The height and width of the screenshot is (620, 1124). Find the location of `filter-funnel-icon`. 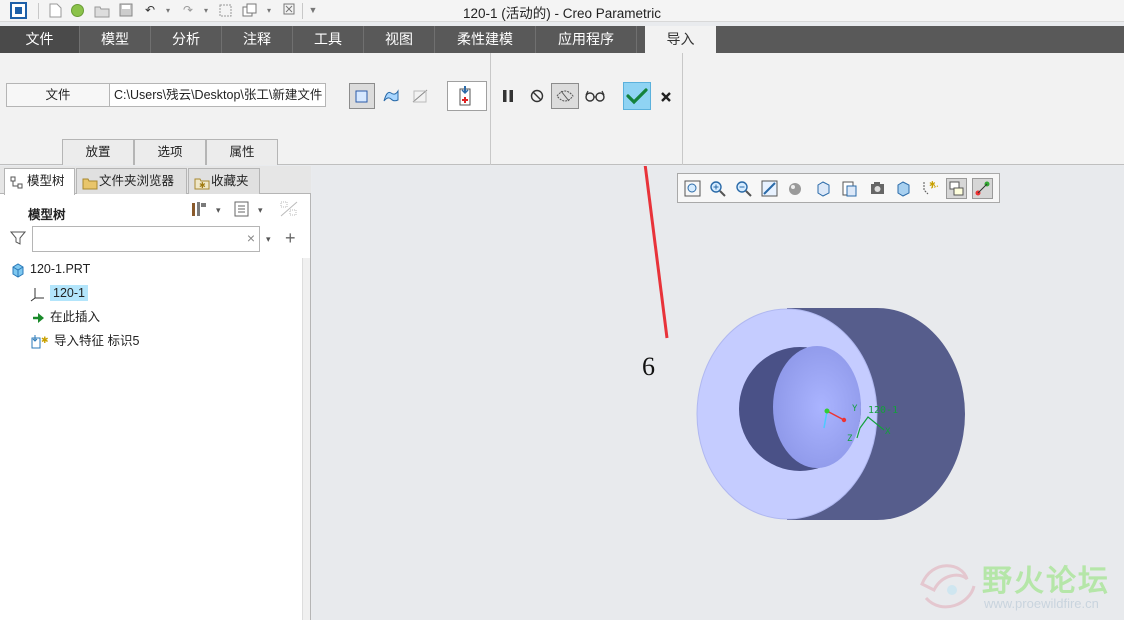

filter-funnel-icon is located at coordinates (18, 240).